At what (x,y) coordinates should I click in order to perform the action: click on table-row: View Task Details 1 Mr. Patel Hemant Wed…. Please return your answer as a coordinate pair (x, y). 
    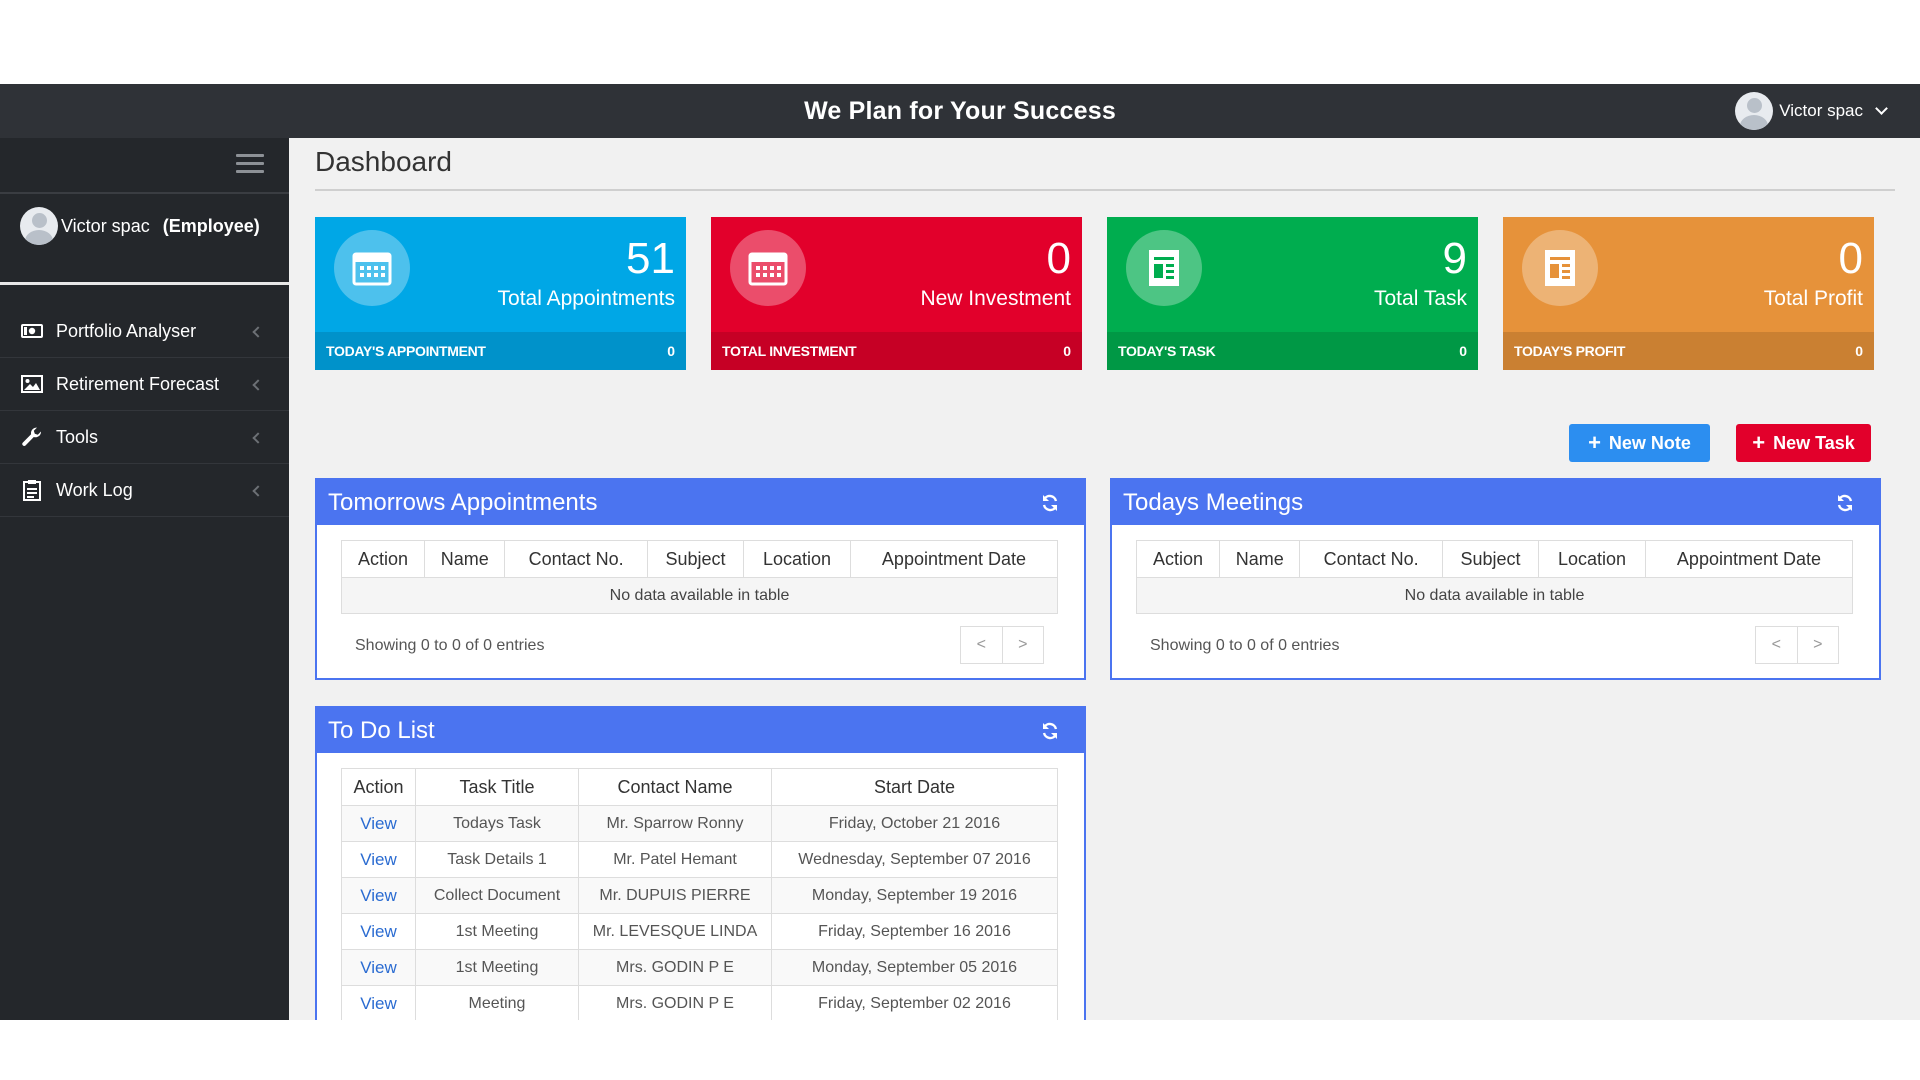
    Looking at the image, I should click on (699, 859).